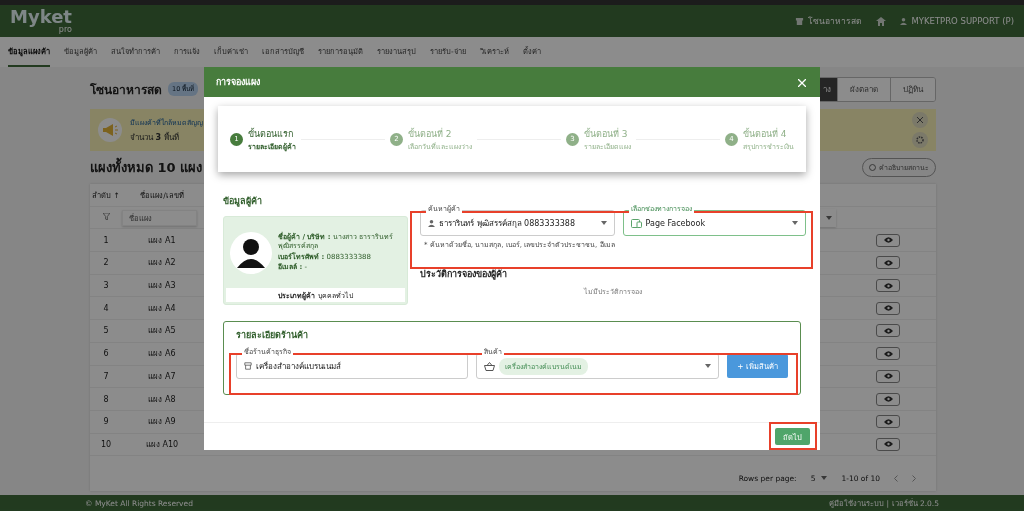  I want to click on dialog-title: การจองแผง, so click(238, 82).